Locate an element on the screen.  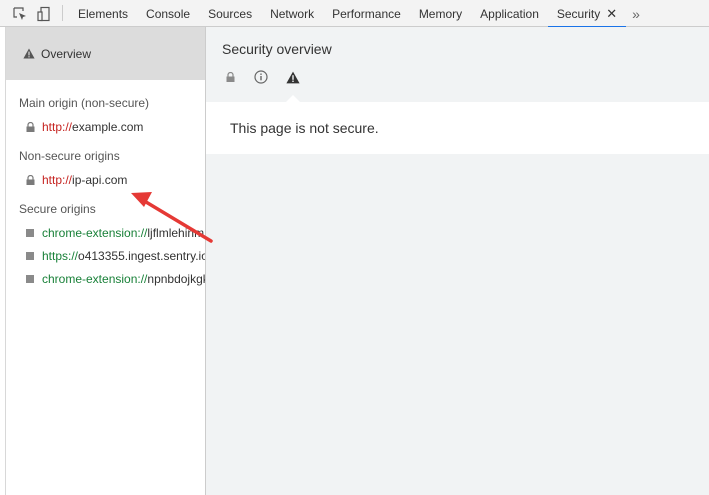
tab-label: Performance is located at coordinates (366, 13).